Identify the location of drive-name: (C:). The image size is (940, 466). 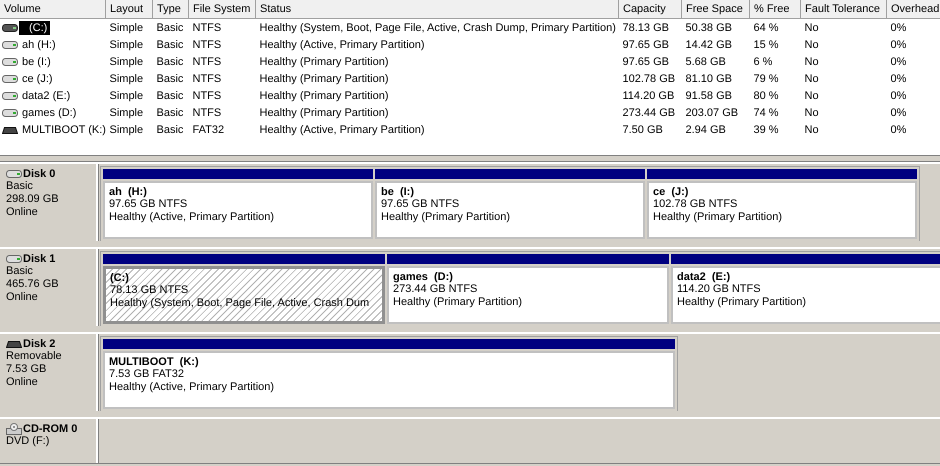
(34, 27).